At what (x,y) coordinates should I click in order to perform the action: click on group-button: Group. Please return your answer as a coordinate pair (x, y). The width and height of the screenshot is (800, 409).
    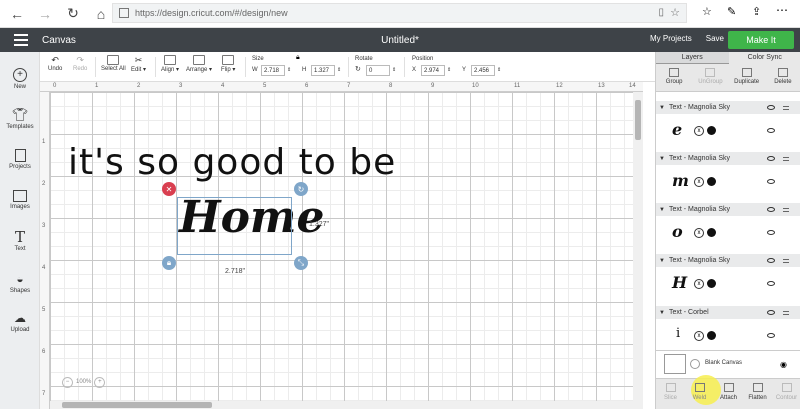
    Looking at the image, I should click on (674, 77).